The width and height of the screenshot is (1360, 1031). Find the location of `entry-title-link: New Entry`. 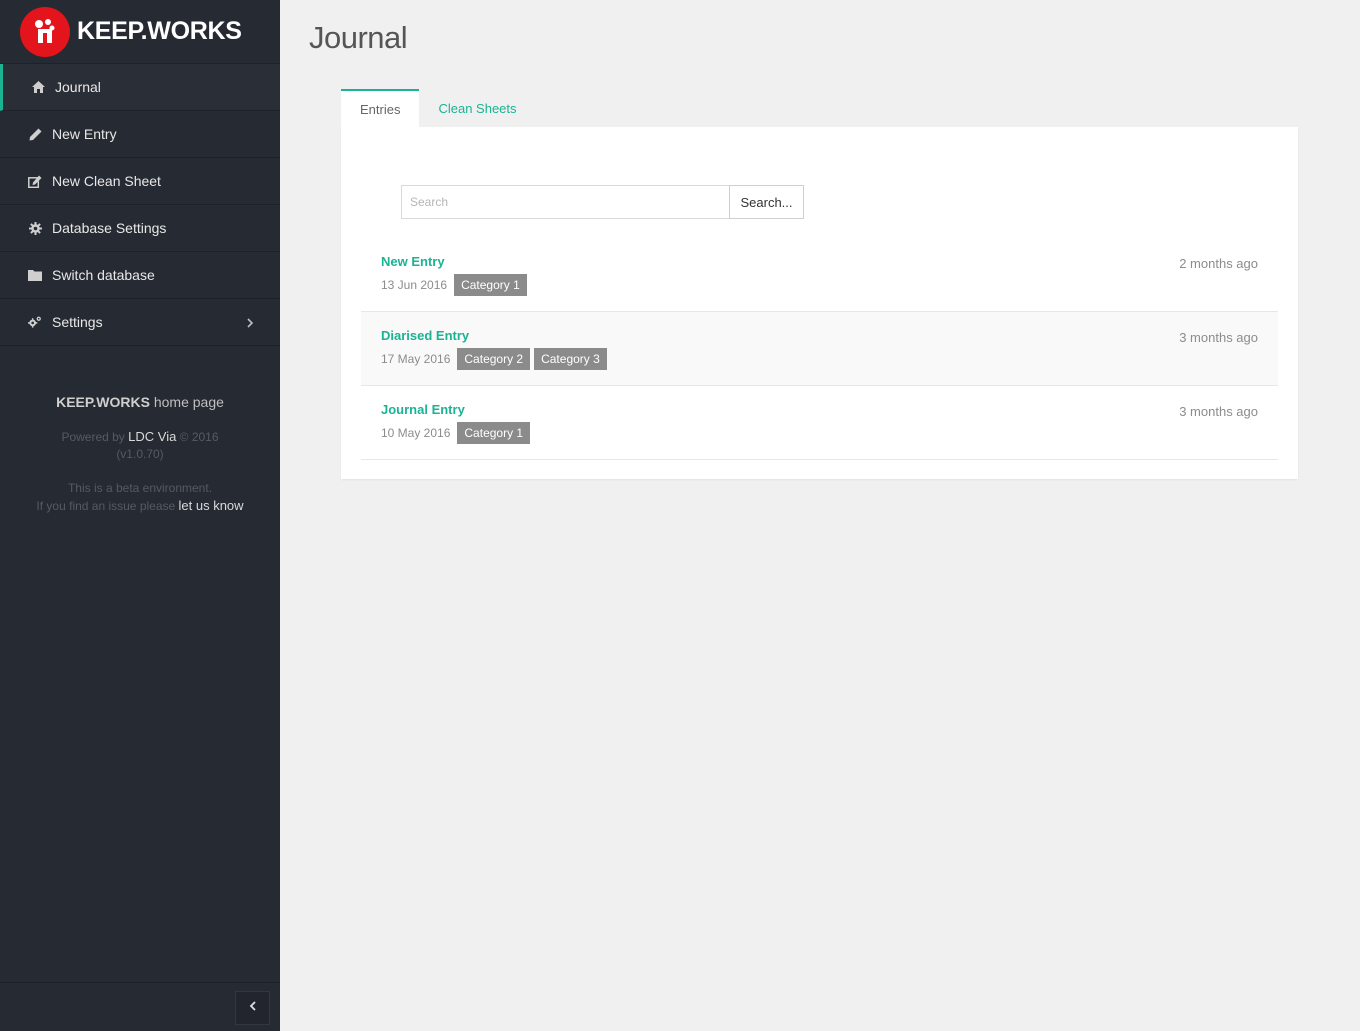

entry-title-link: New Entry is located at coordinates (413, 261).